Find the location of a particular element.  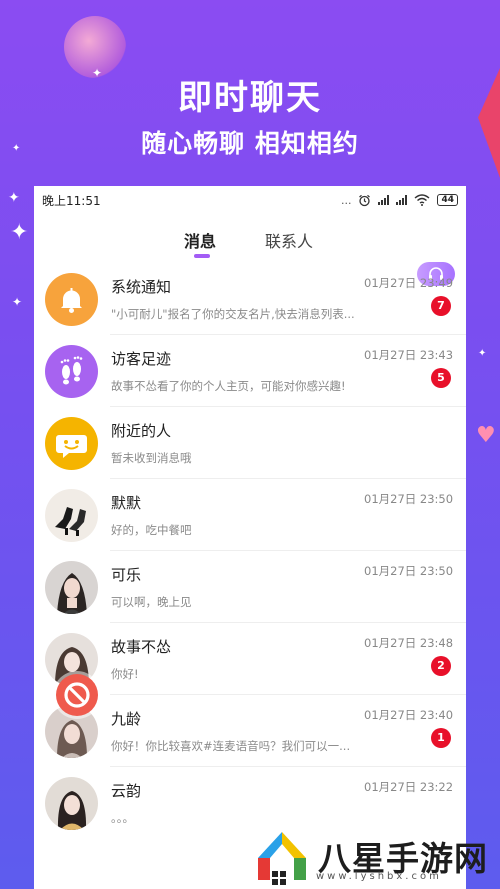

conversation-preview: 。。。 is located at coordinates (122, 818).